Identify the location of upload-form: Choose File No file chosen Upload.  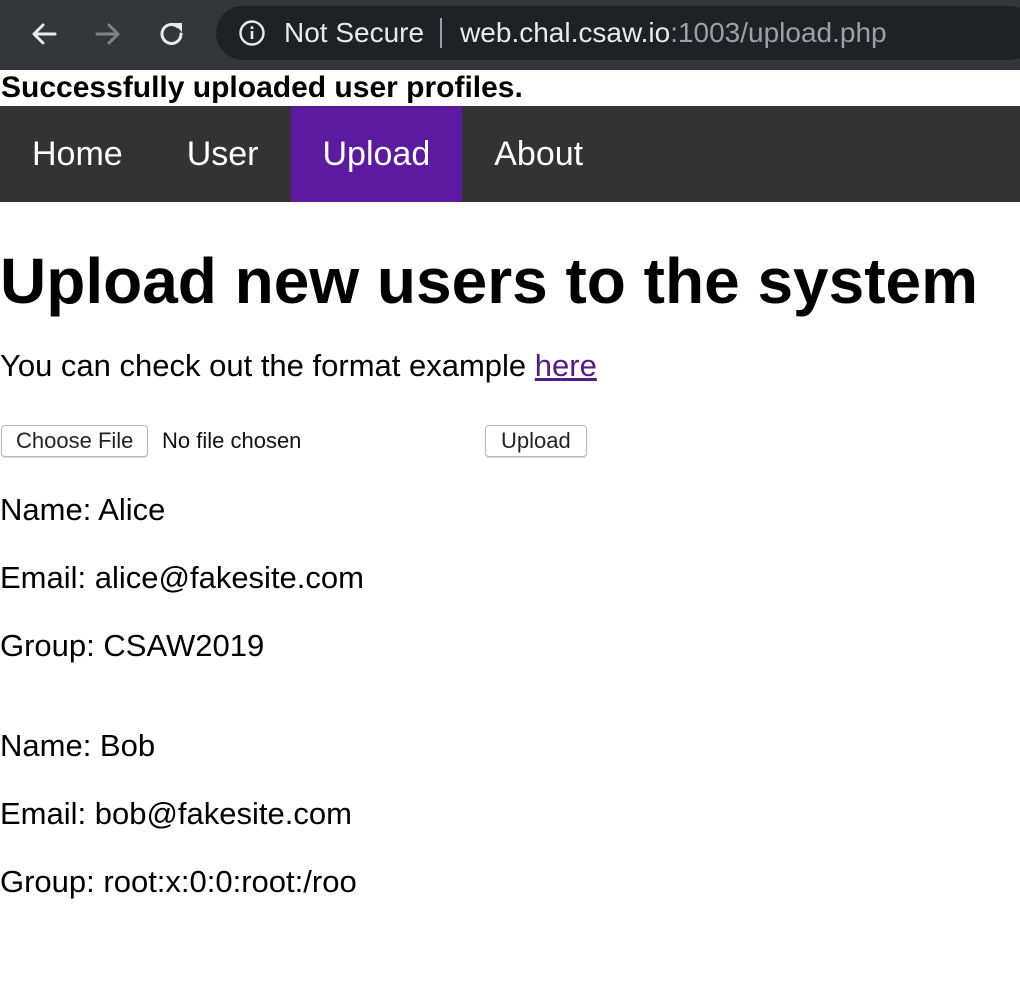
(510, 441).